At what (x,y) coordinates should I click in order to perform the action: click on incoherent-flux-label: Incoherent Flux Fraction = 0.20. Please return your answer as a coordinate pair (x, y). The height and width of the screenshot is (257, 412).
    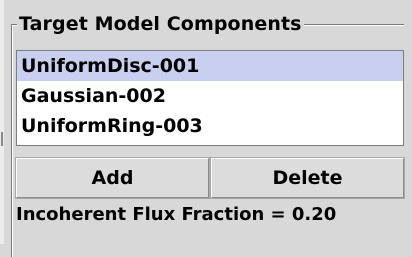
    Looking at the image, I should click on (176, 214).